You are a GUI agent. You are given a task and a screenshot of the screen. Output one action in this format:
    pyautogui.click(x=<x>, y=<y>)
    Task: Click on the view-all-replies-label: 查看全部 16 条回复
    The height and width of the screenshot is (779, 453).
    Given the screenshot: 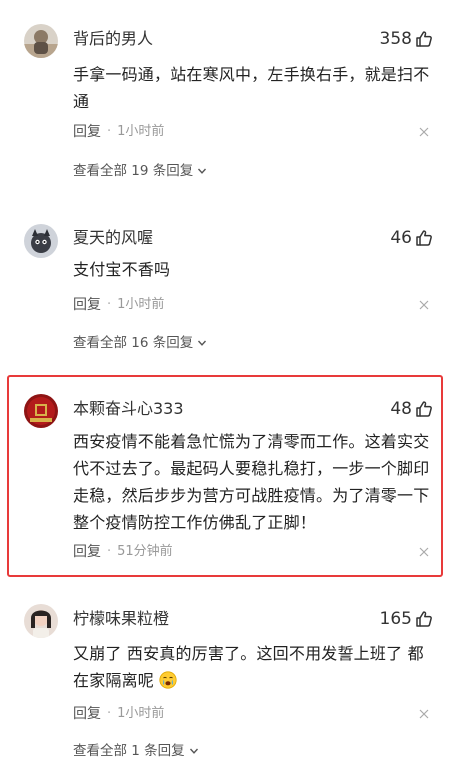 What is the action you would take?
    pyautogui.click(x=133, y=343)
    